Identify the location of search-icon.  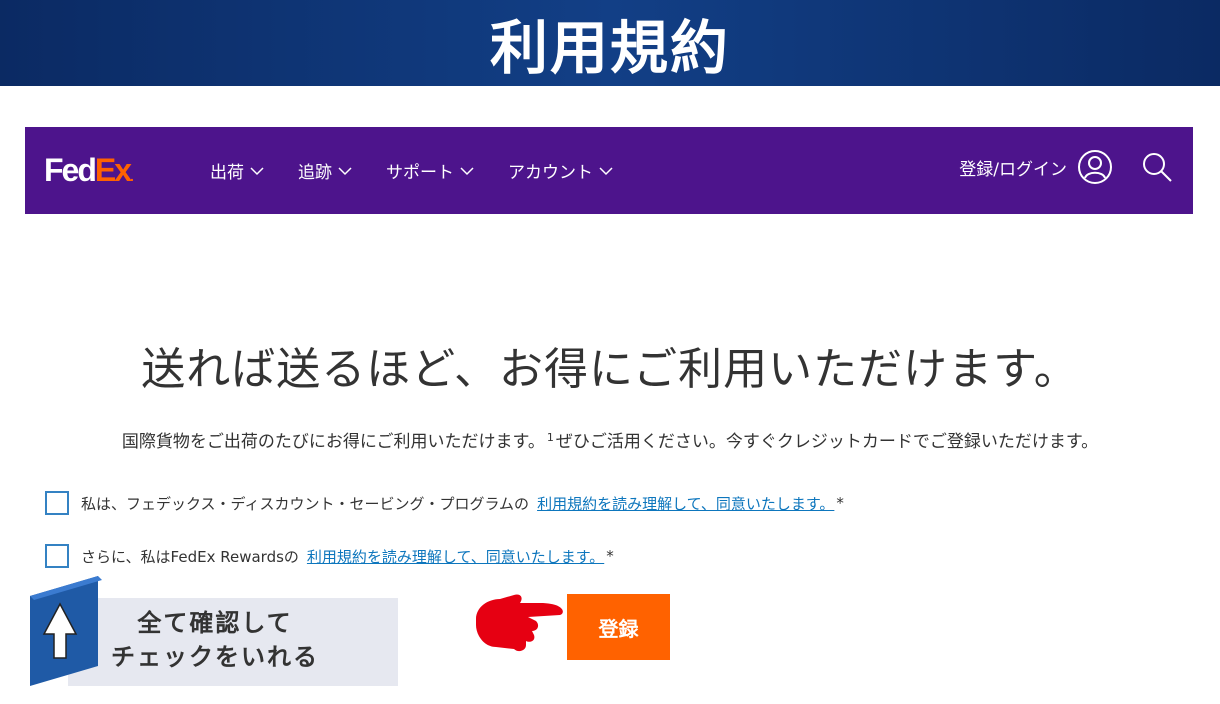
(1157, 167).